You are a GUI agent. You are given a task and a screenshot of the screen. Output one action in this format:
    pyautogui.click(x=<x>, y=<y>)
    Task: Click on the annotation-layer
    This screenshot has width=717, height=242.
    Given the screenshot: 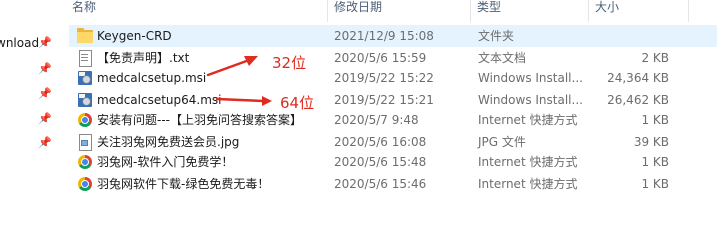 What is the action you would take?
    pyautogui.click(x=239, y=81)
    